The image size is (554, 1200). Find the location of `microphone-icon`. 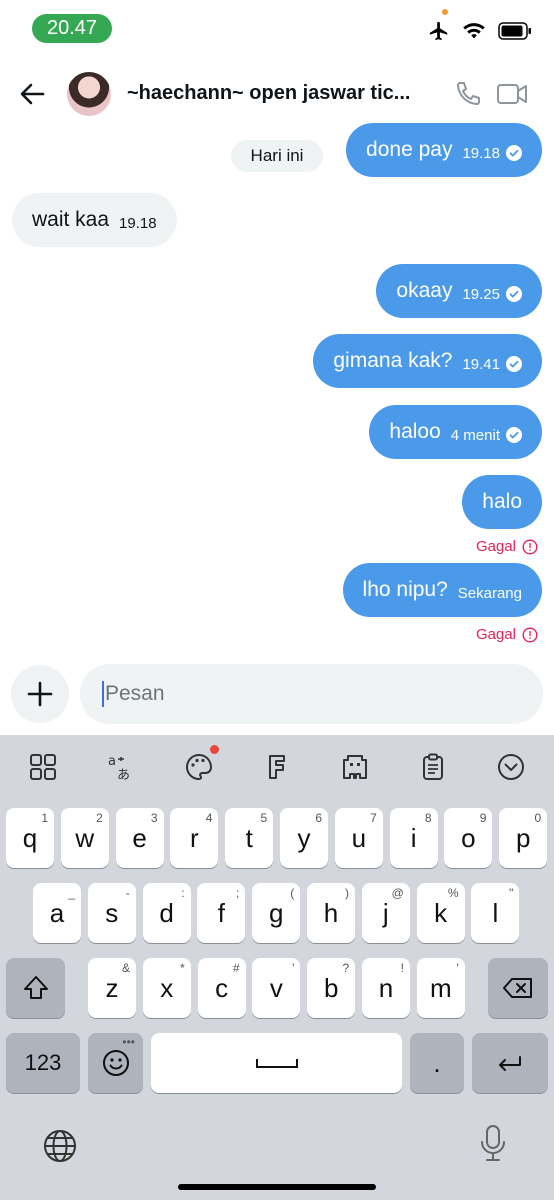

microphone-icon is located at coordinates (493, 1144).